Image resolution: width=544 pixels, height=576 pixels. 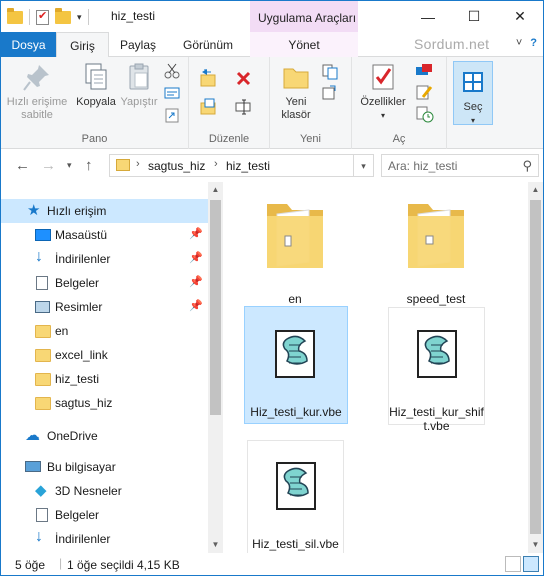 What do you see at coordinates (133, 16) in the screenshot?
I see `window-title: hiz_testi` at bounding box center [133, 16].